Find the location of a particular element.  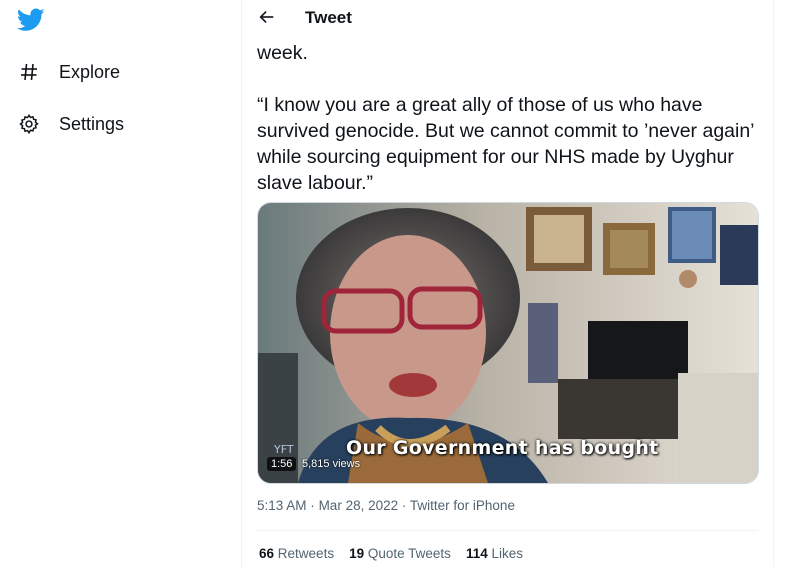

quote-tweets-link: 19 Quote Tweets is located at coordinates (400, 553).